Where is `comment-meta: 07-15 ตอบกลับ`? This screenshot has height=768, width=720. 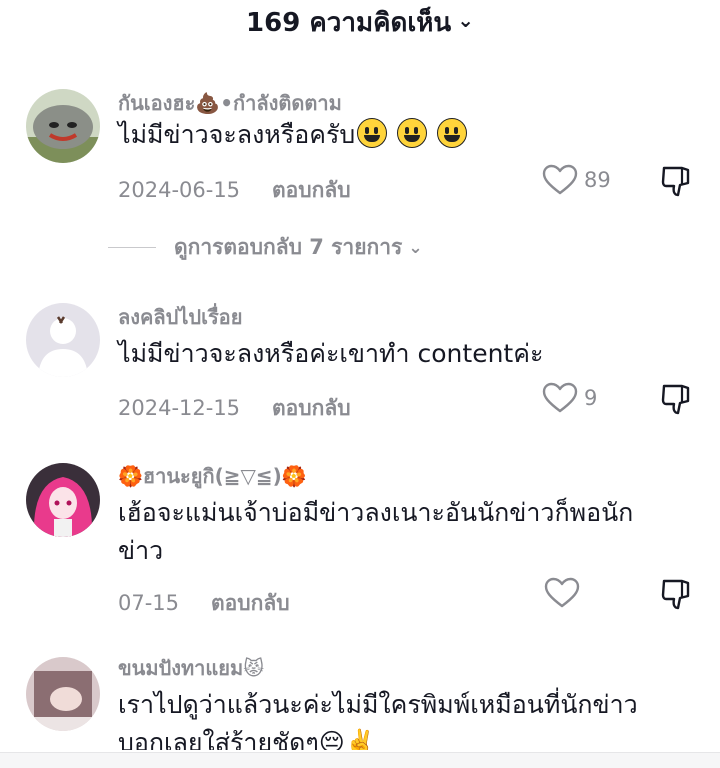
comment-meta: 07-15 ตอบกลับ is located at coordinates (204, 603).